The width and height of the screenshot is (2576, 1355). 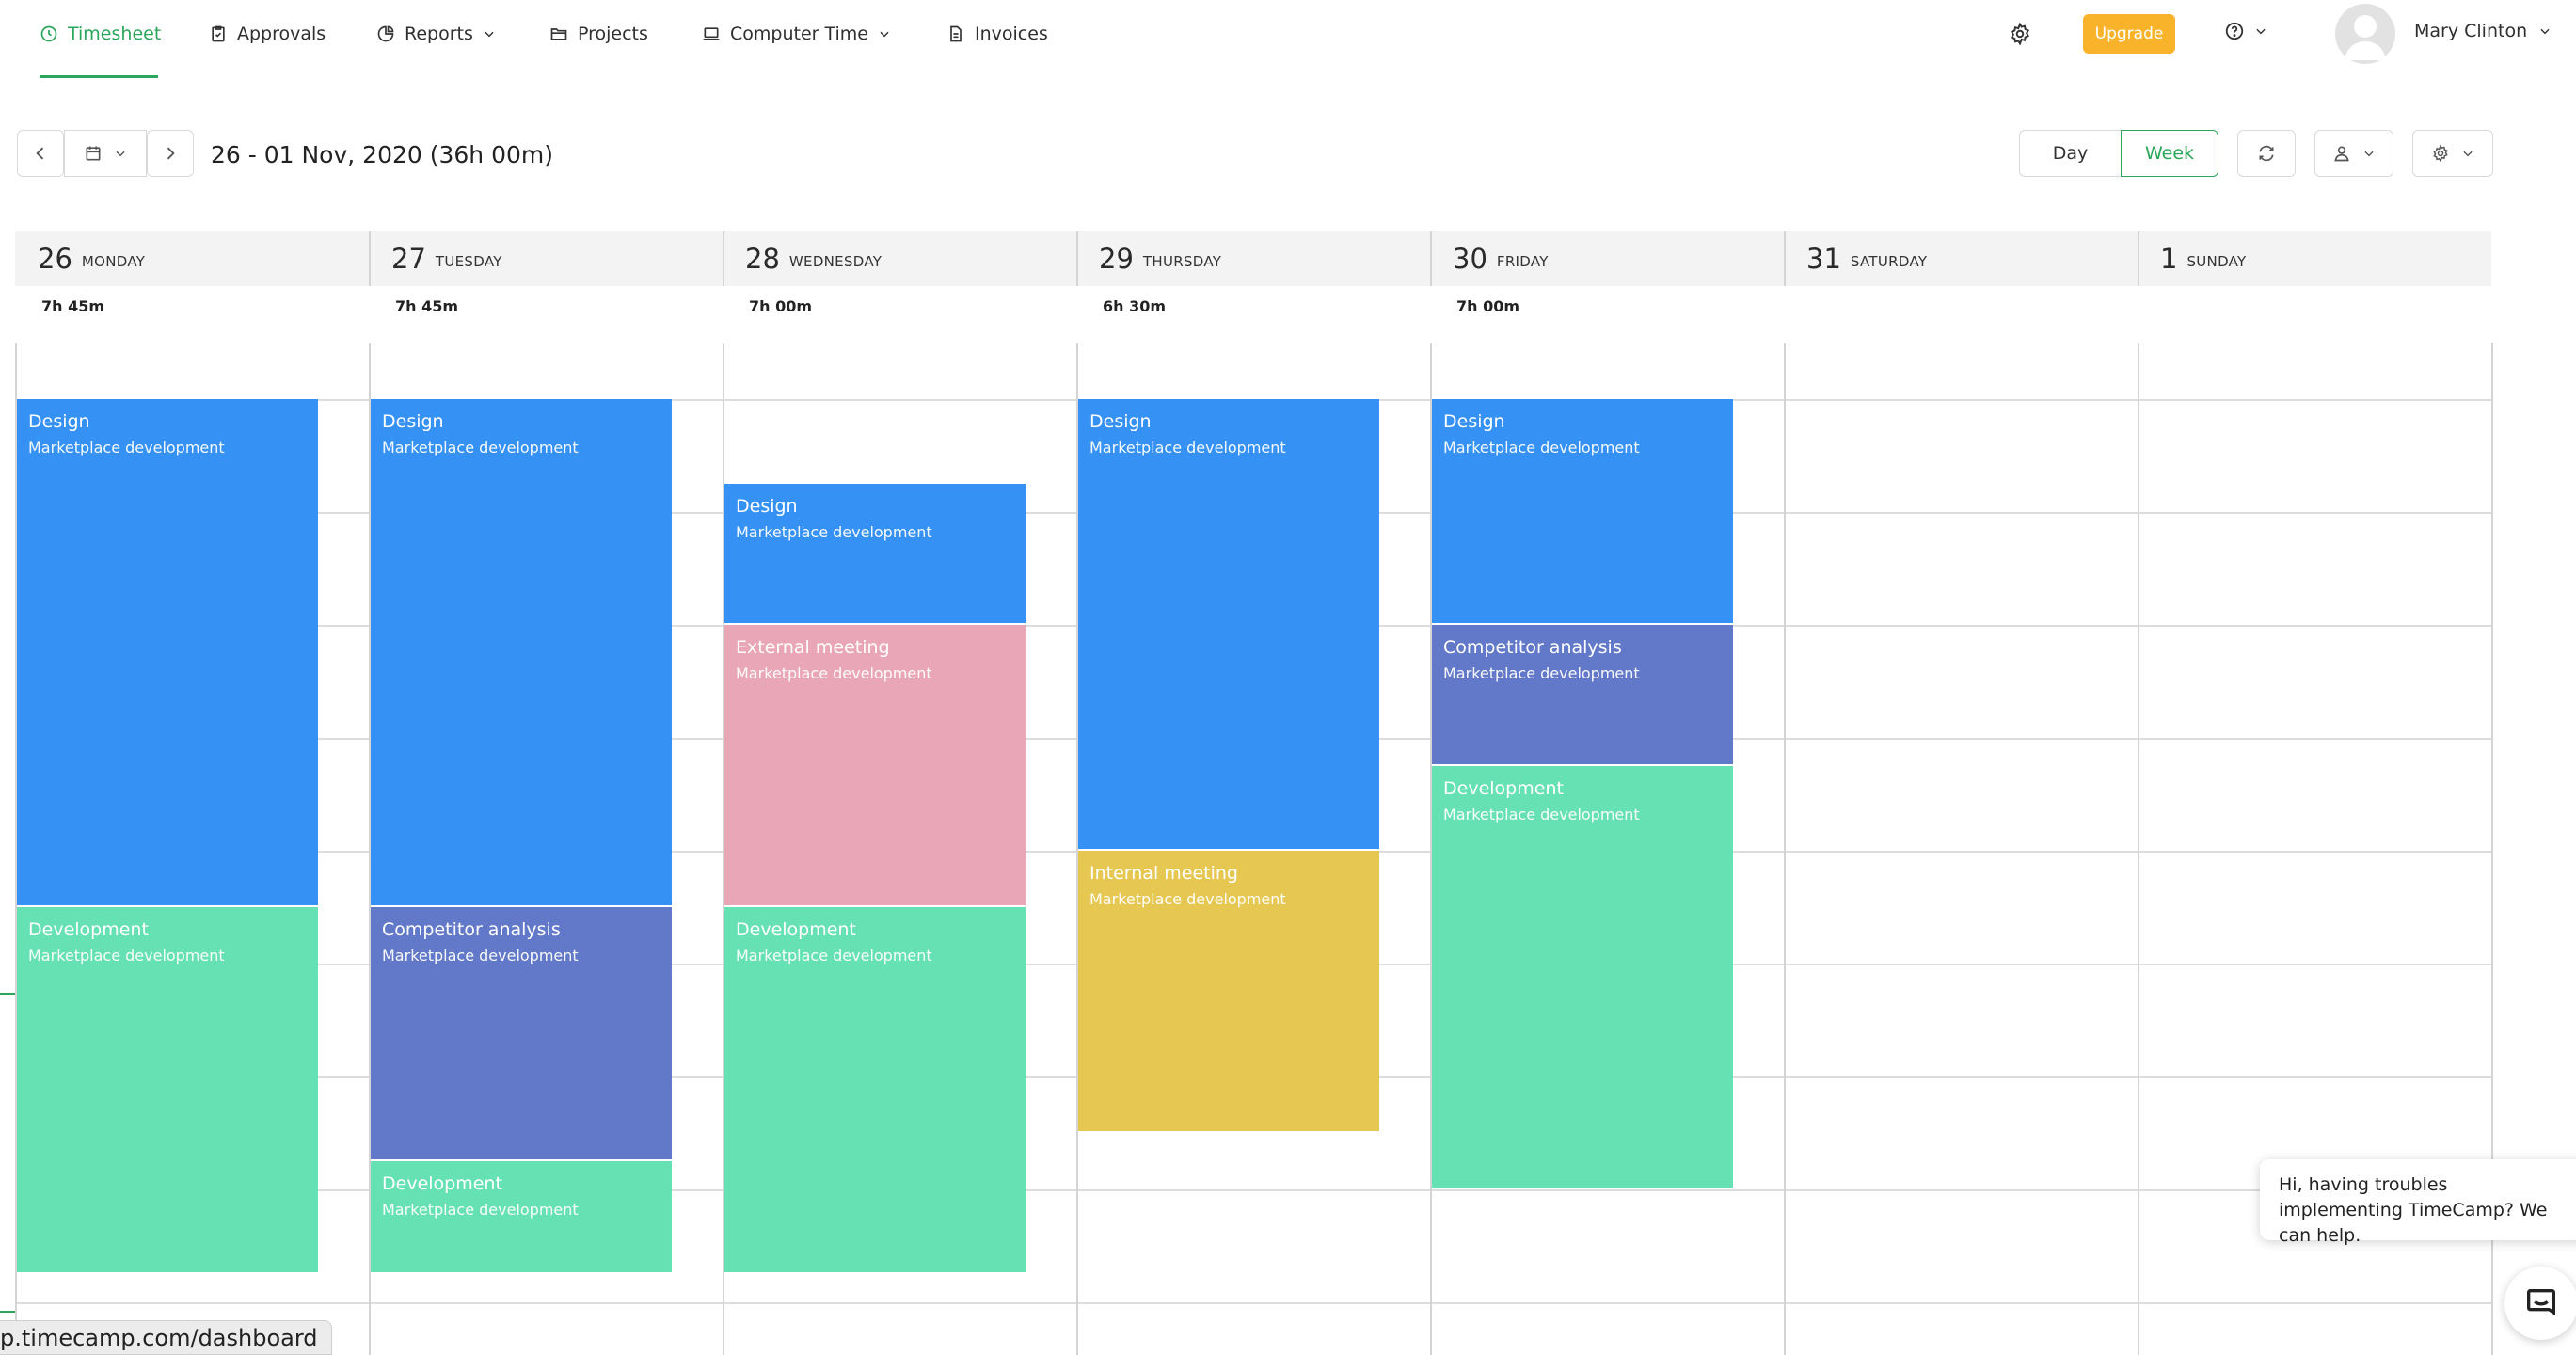 I want to click on clock-icon, so click(x=48, y=34).